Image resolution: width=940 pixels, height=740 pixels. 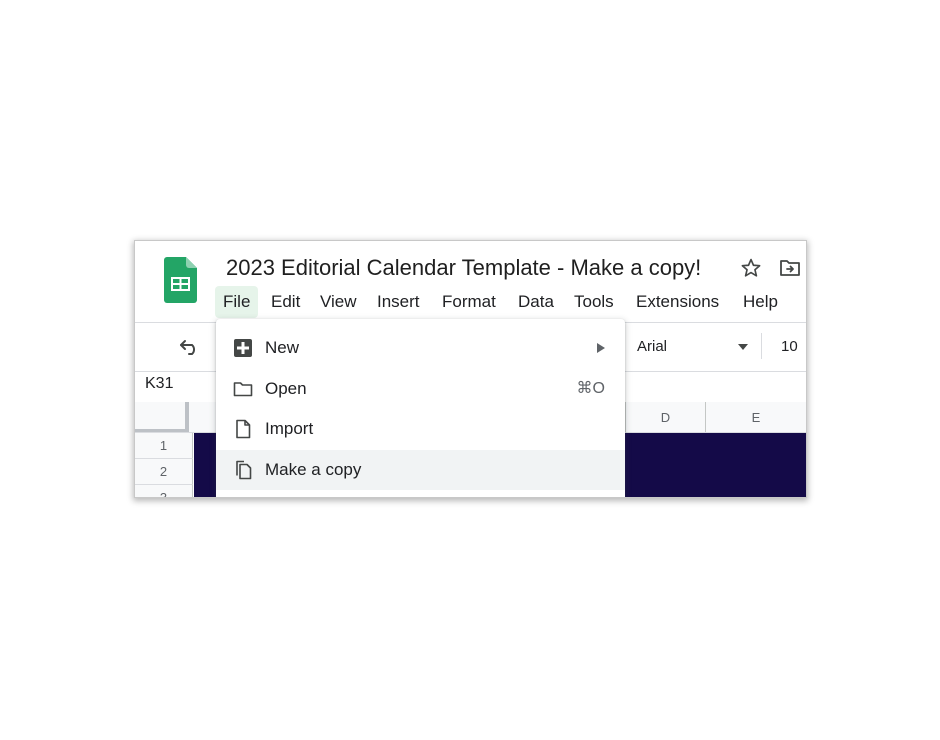 What do you see at coordinates (286, 388) in the screenshot?
I see `file-menu-open-label: Open` at bounding box center [286, 388].